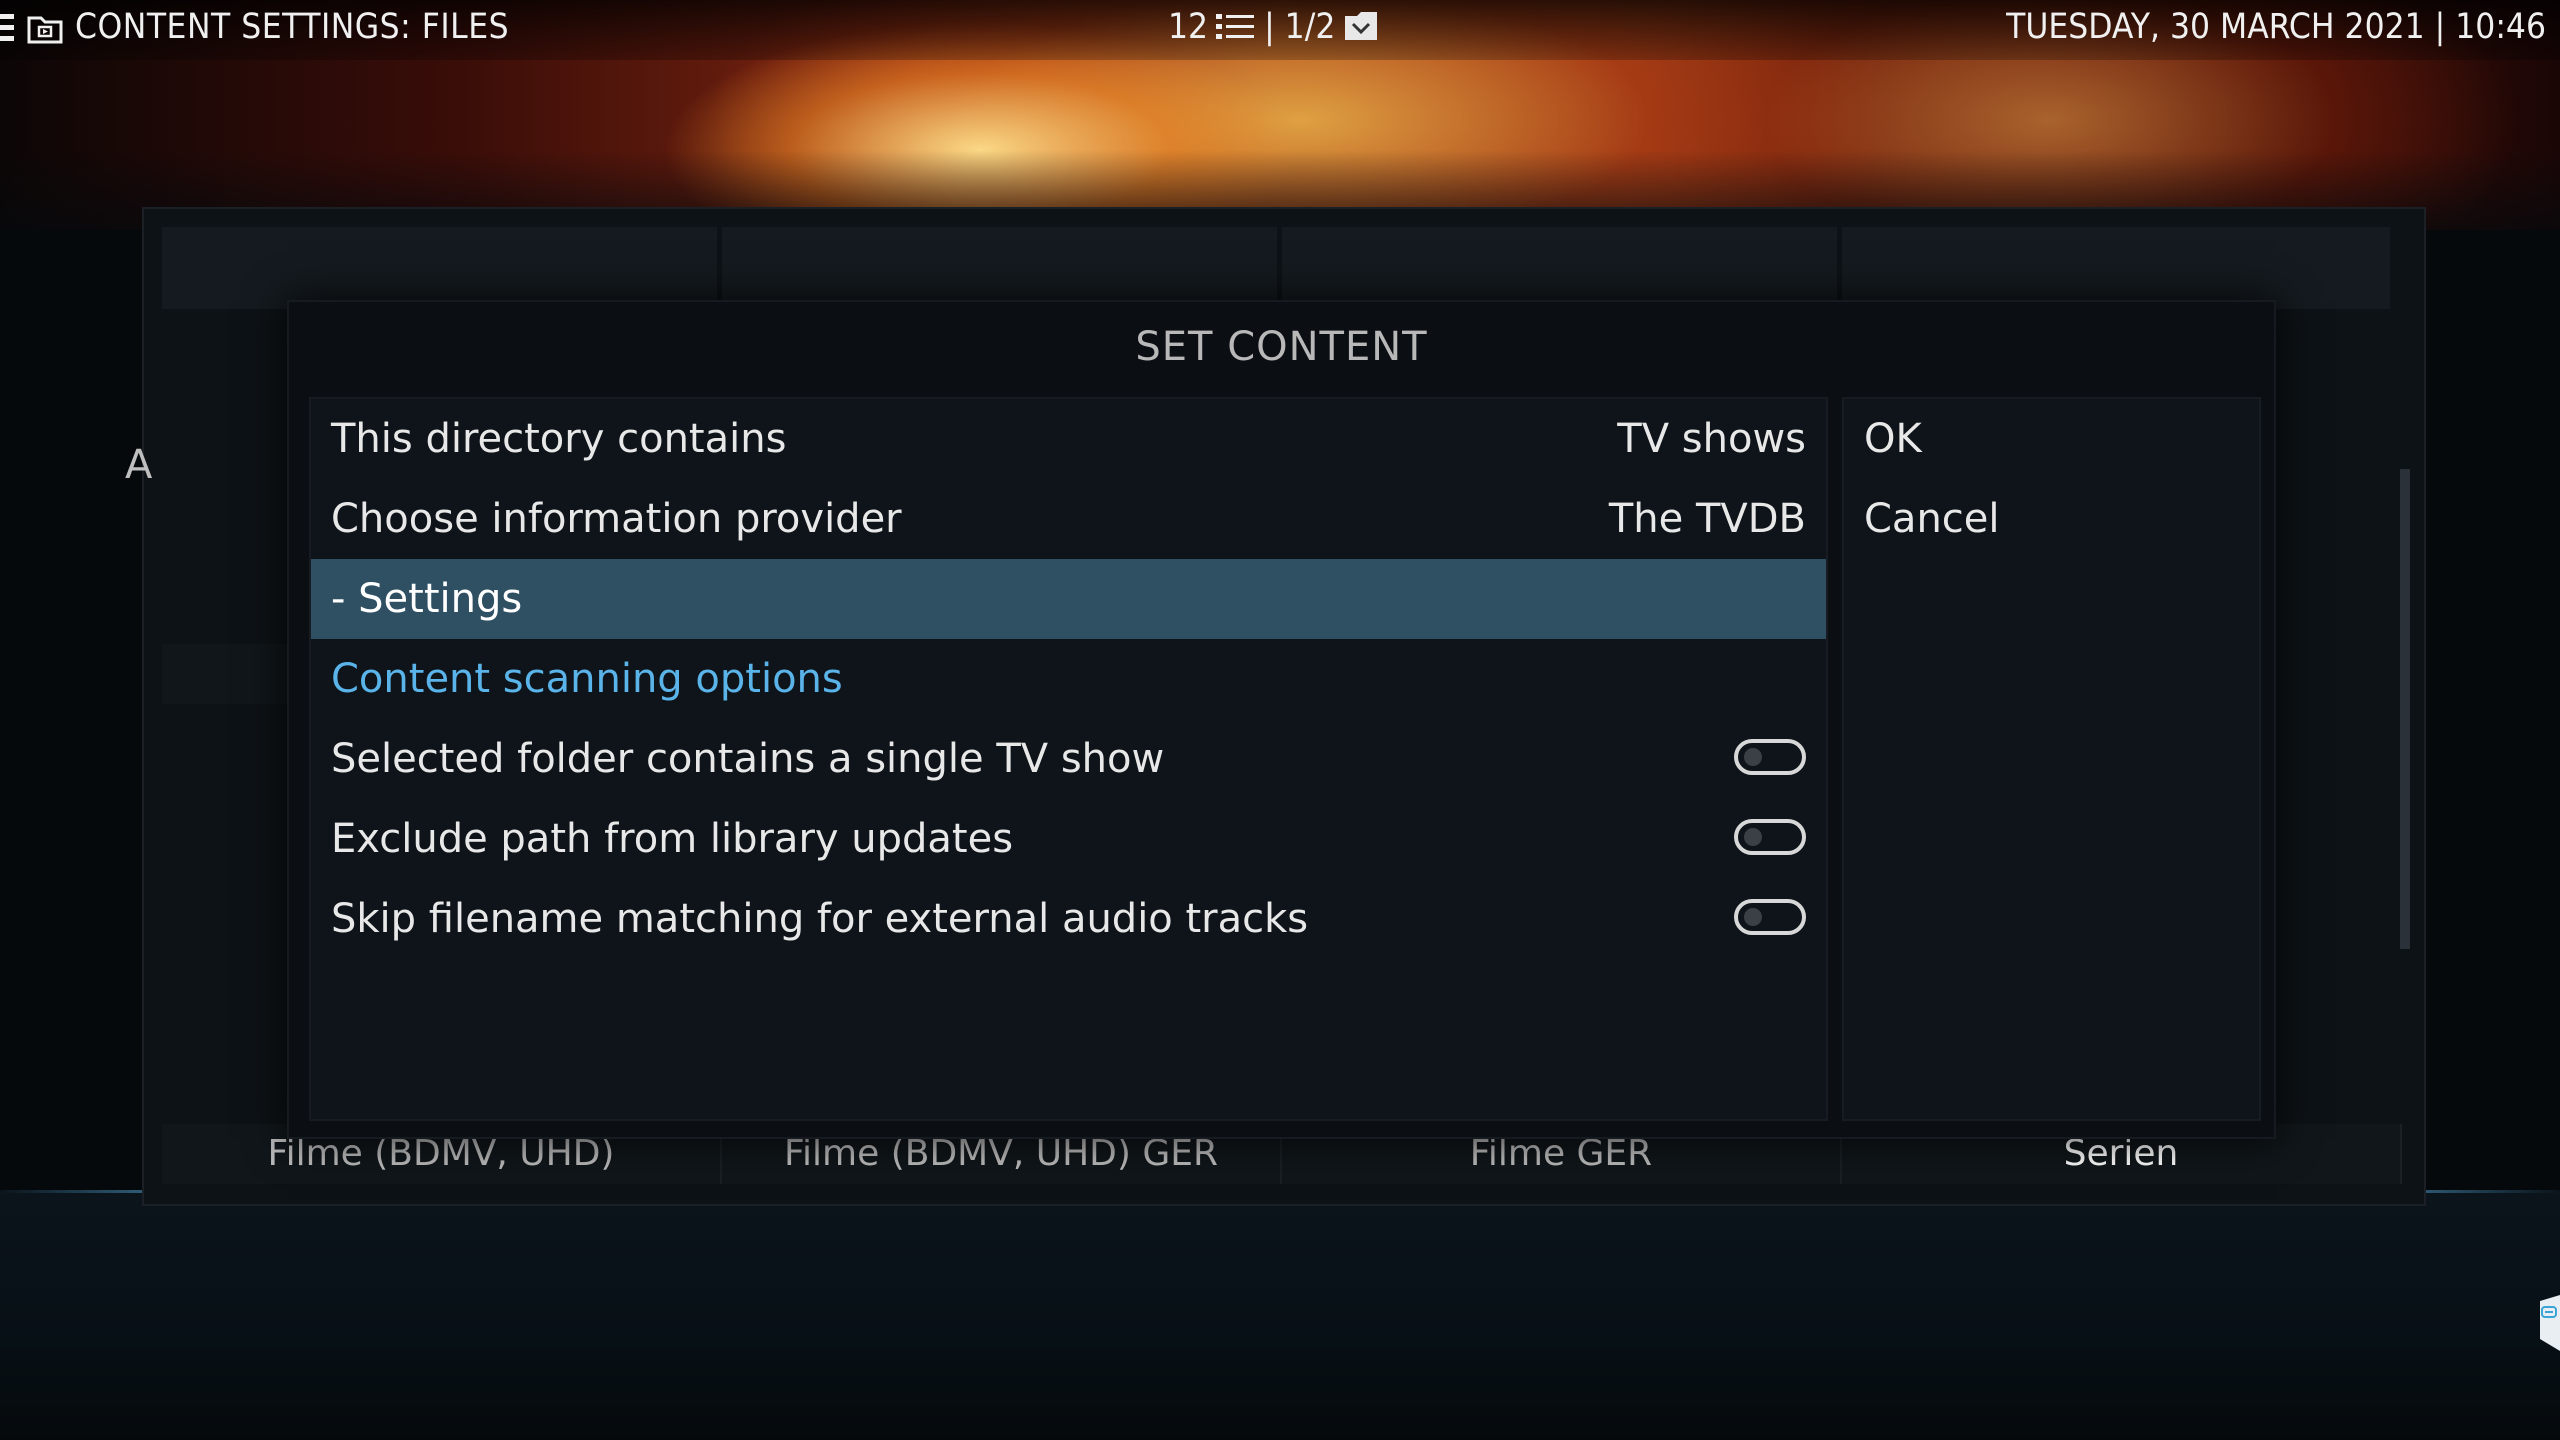 Image resolution: width=2560 pixels, height=1440 pixels. What do you see at coordinates (2548, 1323) in the screenshot?
I see `side-gadget-icon` at bounding box center [2548, 1323].